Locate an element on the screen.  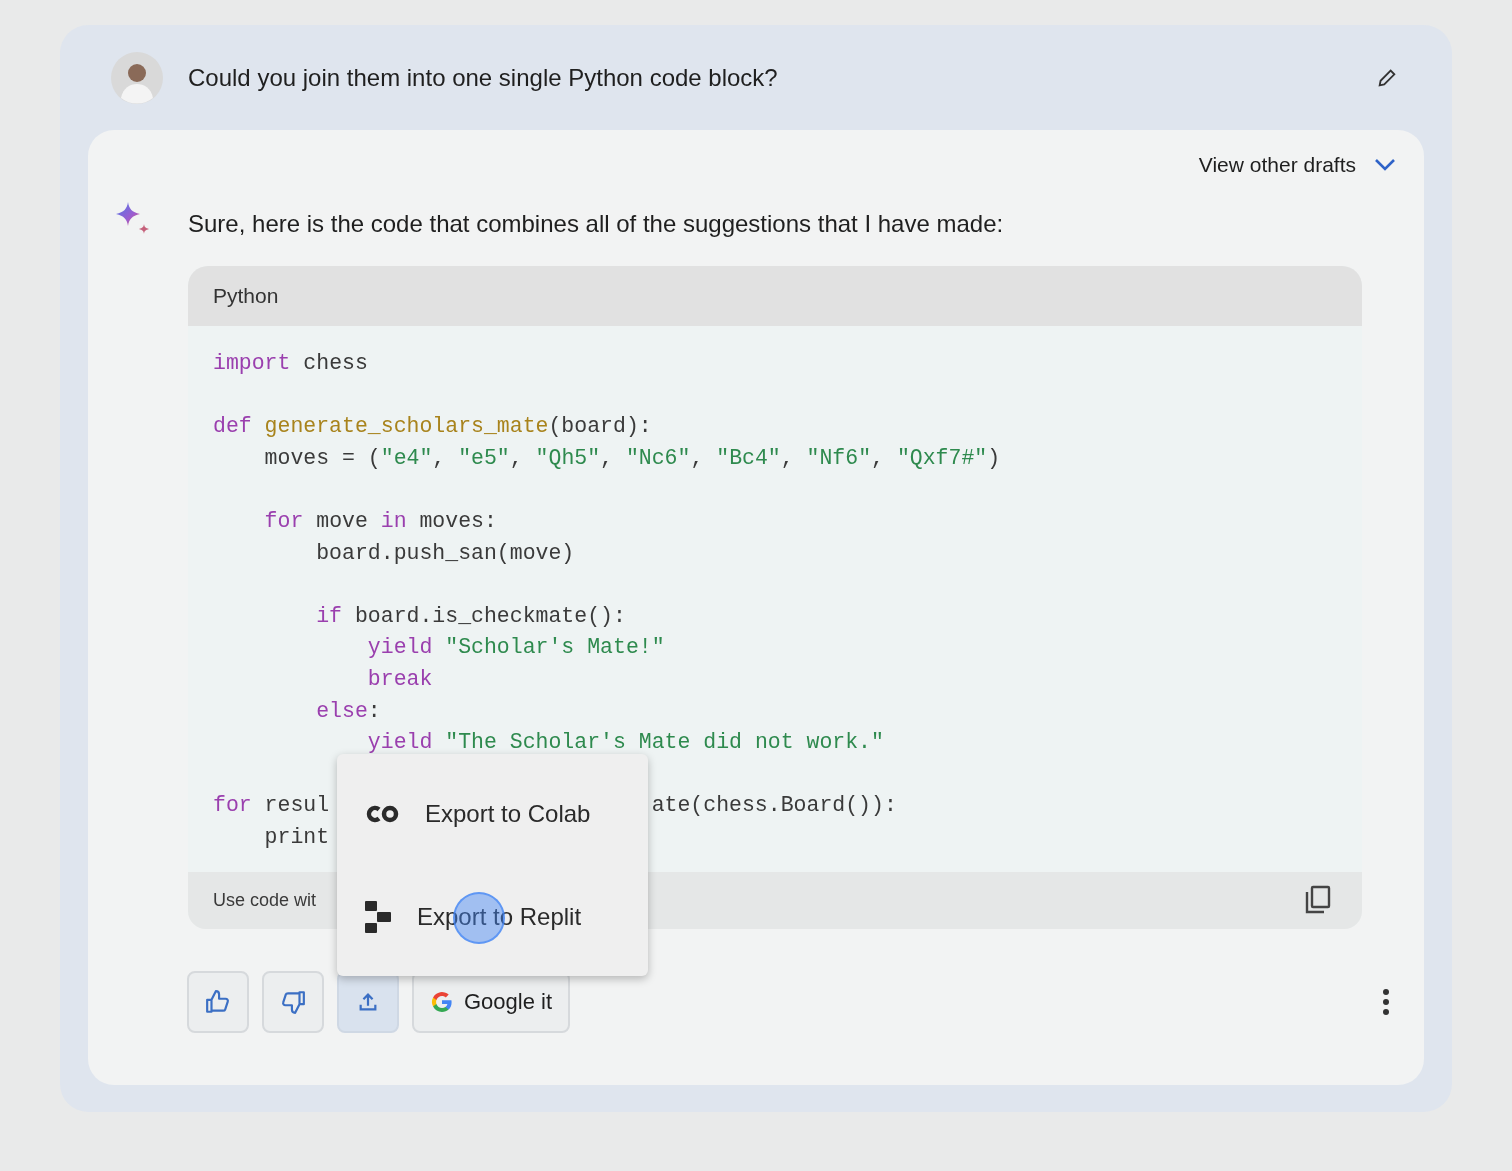
replit-logo-icon is located at coordinates (378, 916).